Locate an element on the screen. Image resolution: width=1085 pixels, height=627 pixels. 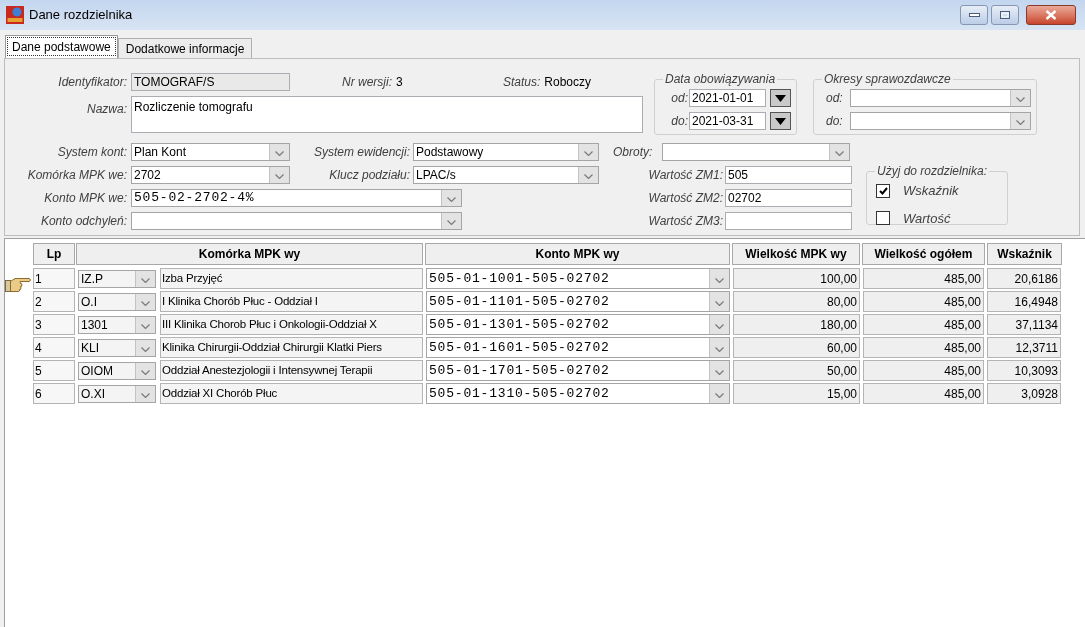
dropdown-field: O.XI is located at coordinates (117, 393).